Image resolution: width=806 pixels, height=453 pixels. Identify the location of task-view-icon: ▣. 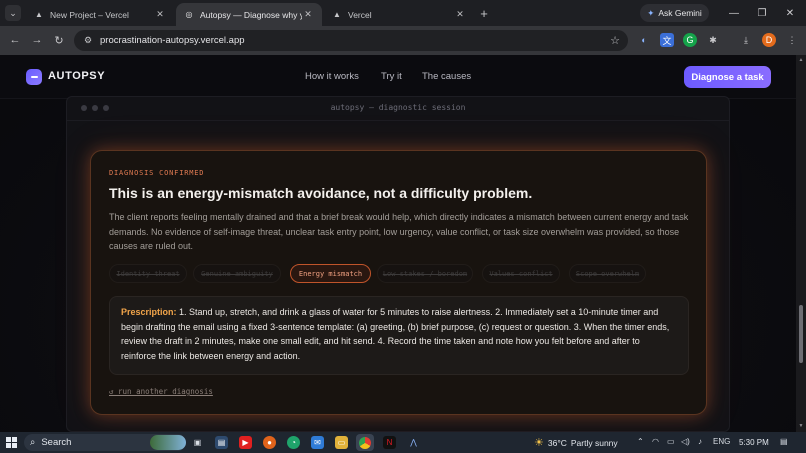
(197, 442).